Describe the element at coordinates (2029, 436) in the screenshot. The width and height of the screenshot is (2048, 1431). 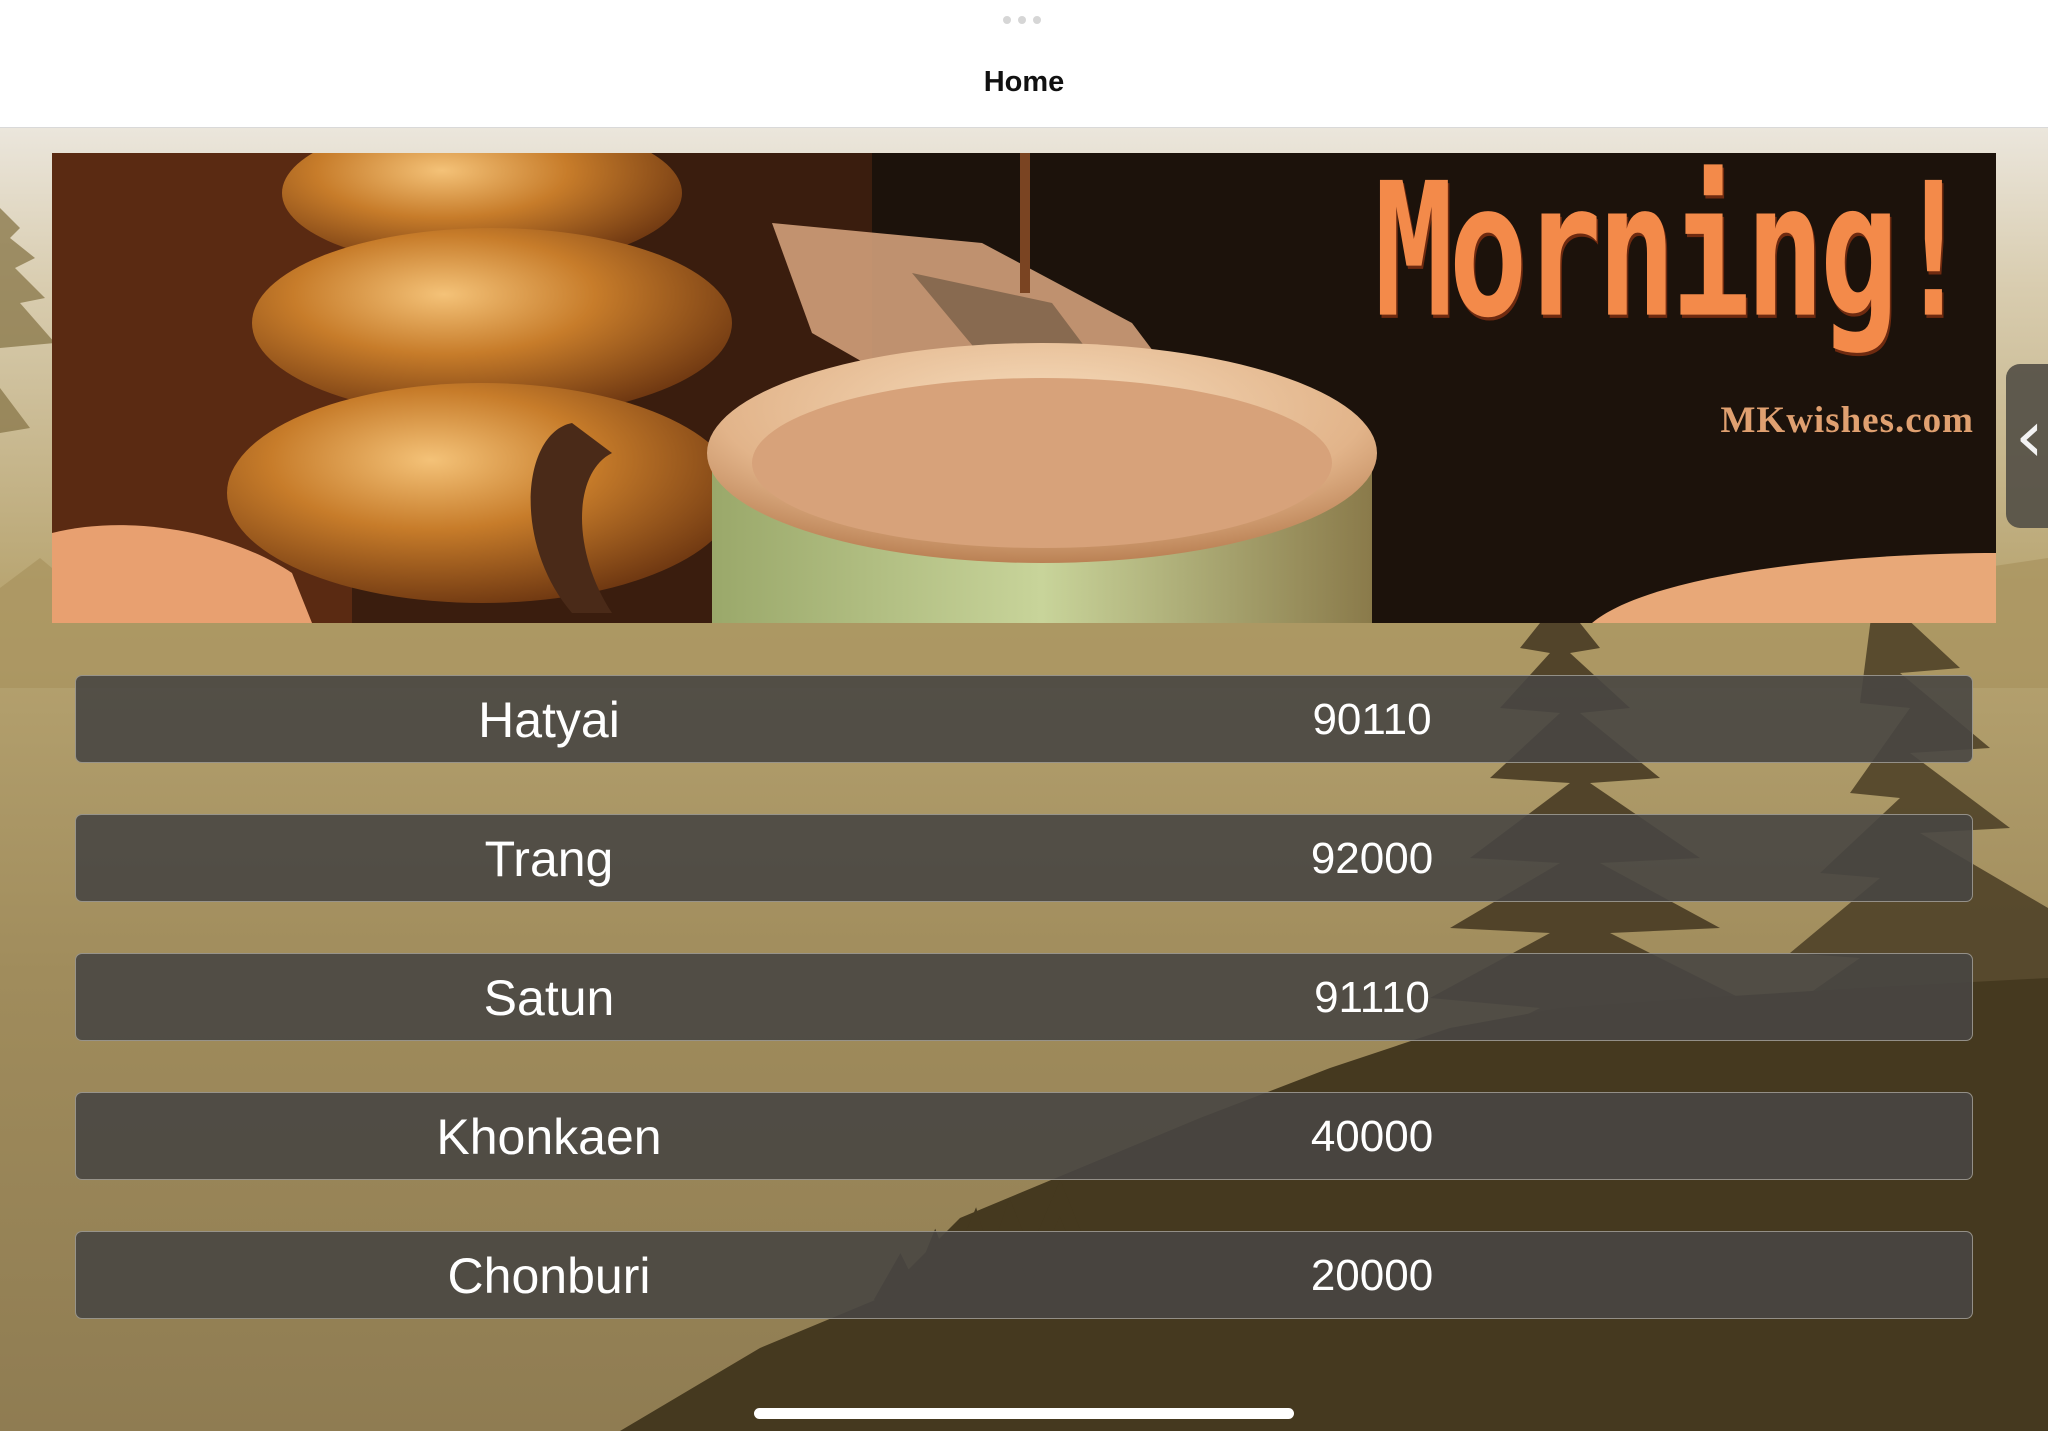
I see `chevron-left-icon: ‹` at that location.